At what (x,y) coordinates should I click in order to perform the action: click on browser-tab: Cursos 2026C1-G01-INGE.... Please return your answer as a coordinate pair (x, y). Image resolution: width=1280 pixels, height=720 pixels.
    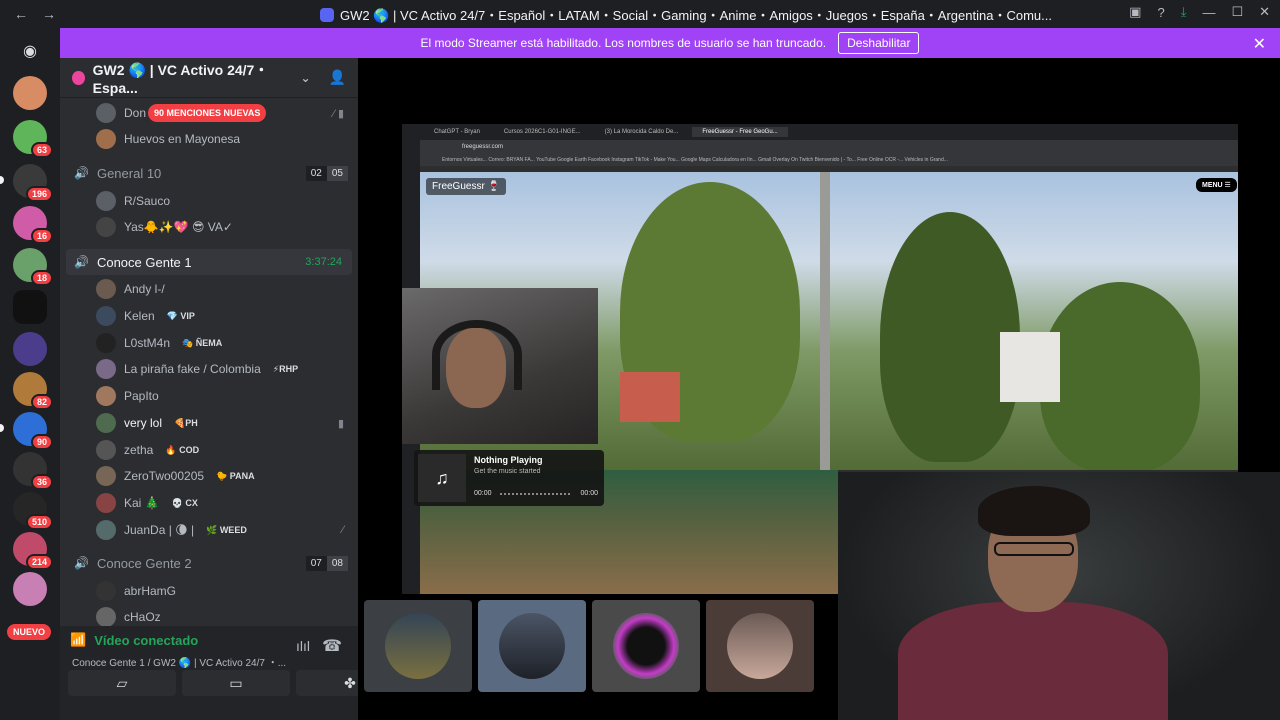
    Looking at the image, I should click on (542, 132).